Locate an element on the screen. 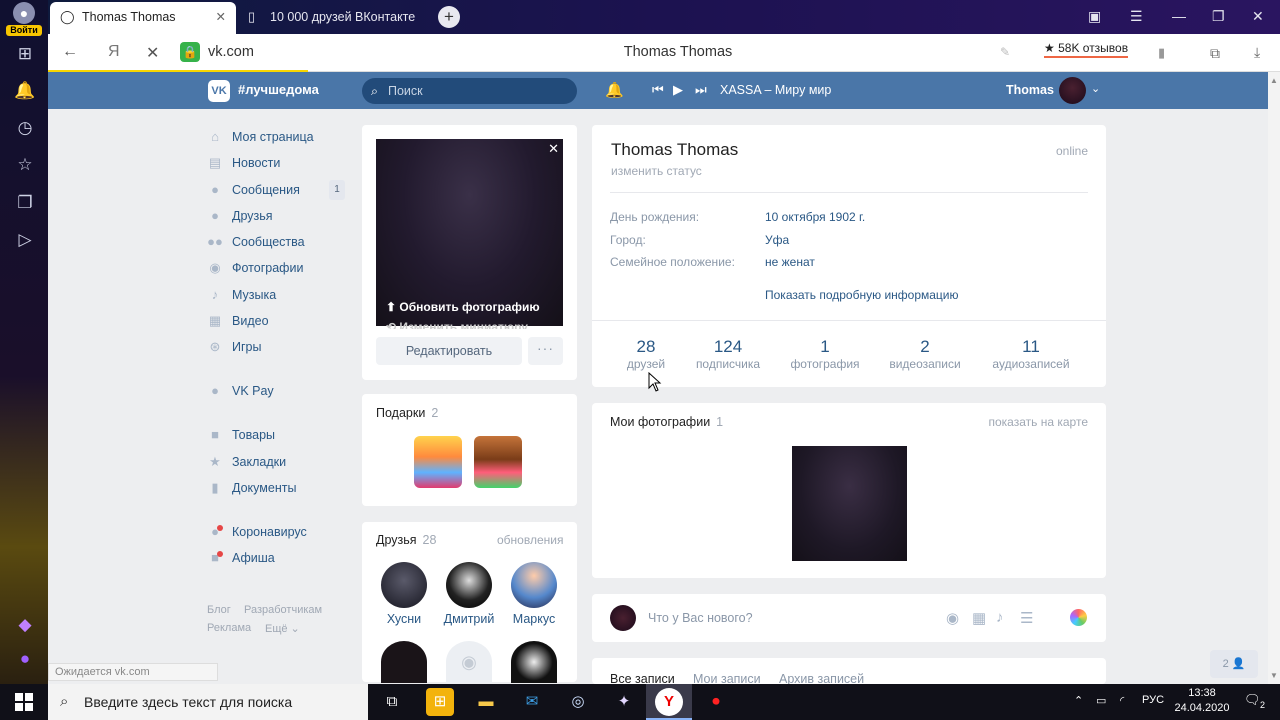 The image size is (1280, 720). photo-thumbnail is located at coordinates (849, 503).